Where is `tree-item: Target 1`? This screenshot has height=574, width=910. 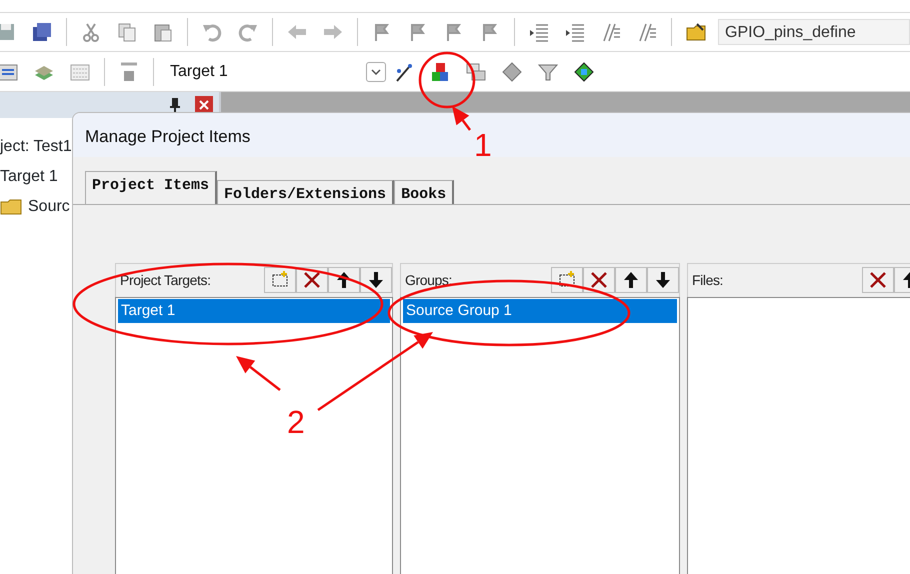 tree-item: Target 1 is located at coordinates (29, 177).